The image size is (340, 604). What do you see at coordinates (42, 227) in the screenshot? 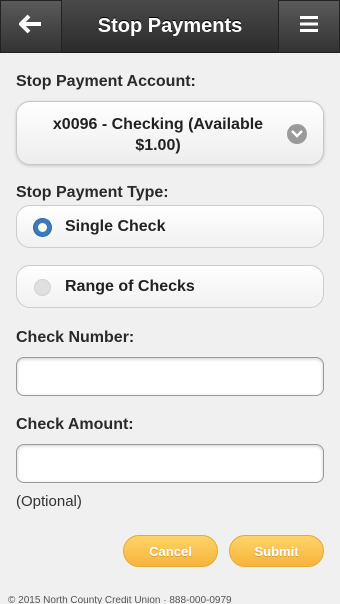
I see `radio-selected-icon` at bounding box center [42, 227].